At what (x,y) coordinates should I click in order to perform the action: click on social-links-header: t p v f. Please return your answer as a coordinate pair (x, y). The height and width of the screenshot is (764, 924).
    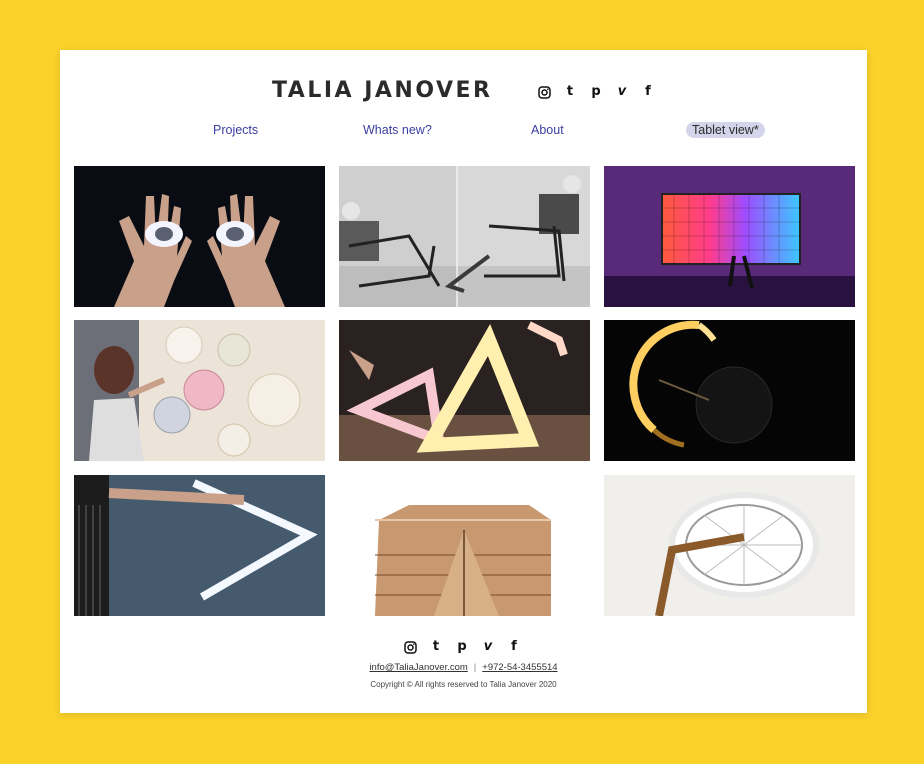
    Looking at the image, I should click on (596, 92).